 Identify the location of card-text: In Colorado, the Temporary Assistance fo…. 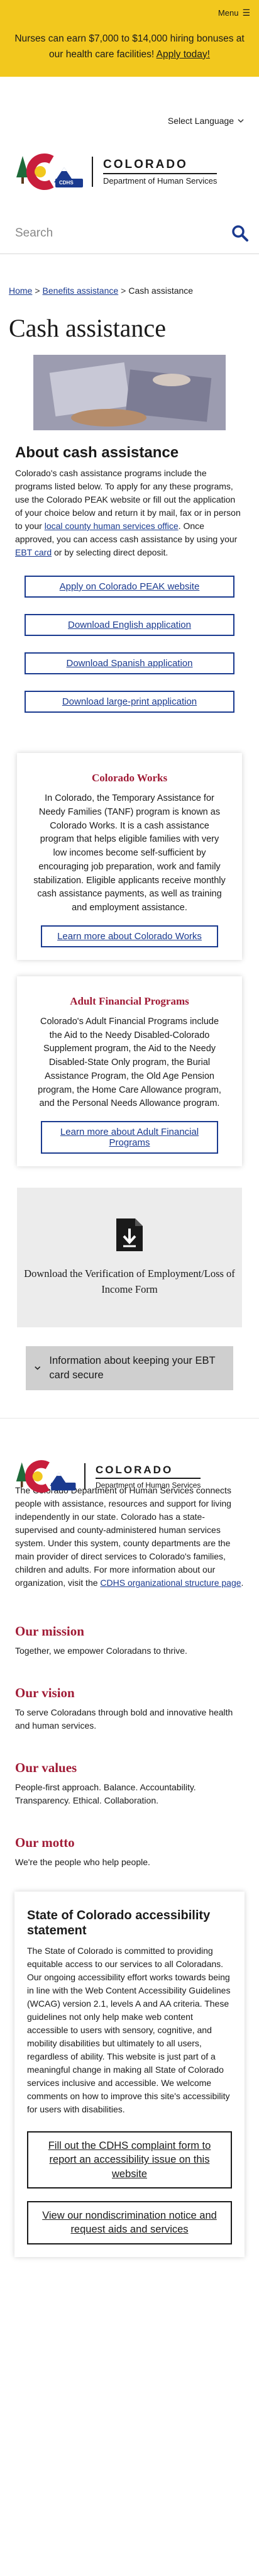
(129, 853).